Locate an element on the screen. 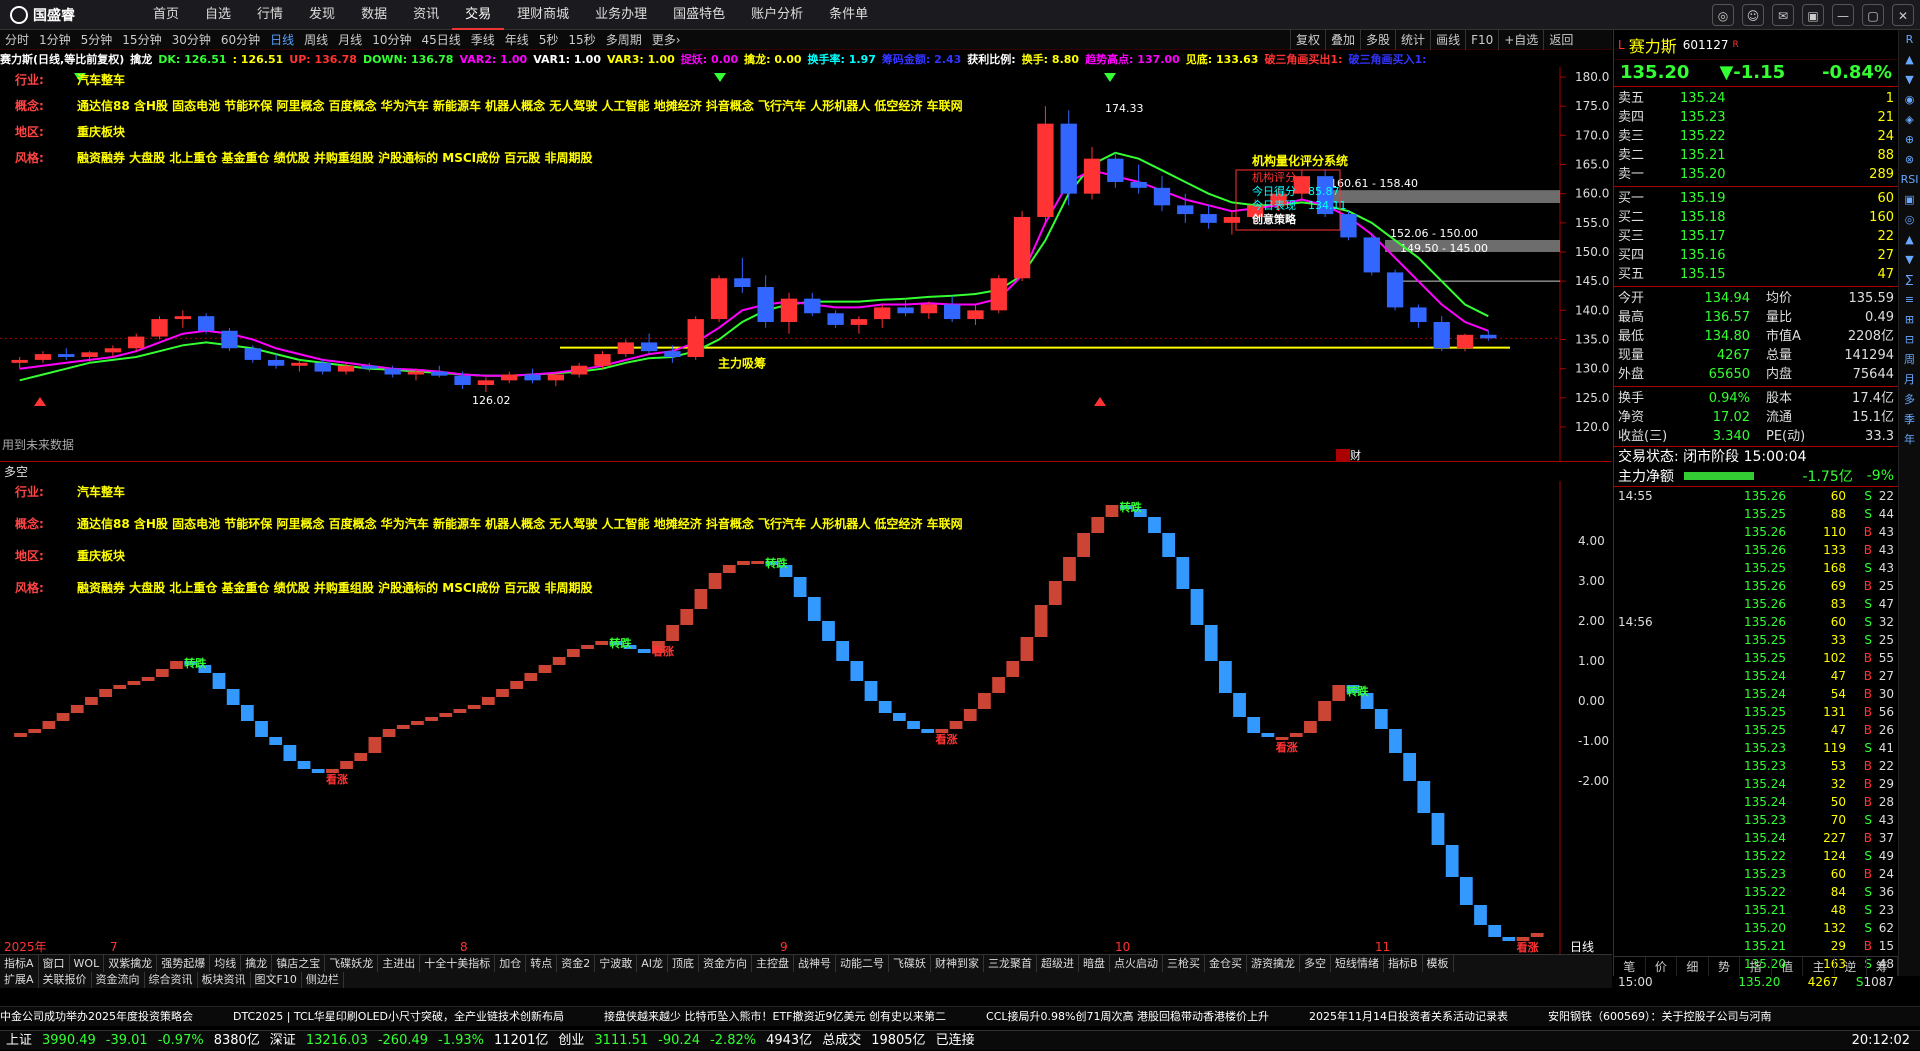 Image resolution: width=1920 pixels, height=1051 pixels. nav-8: 业务办理 is located at coordinates (621, 15).